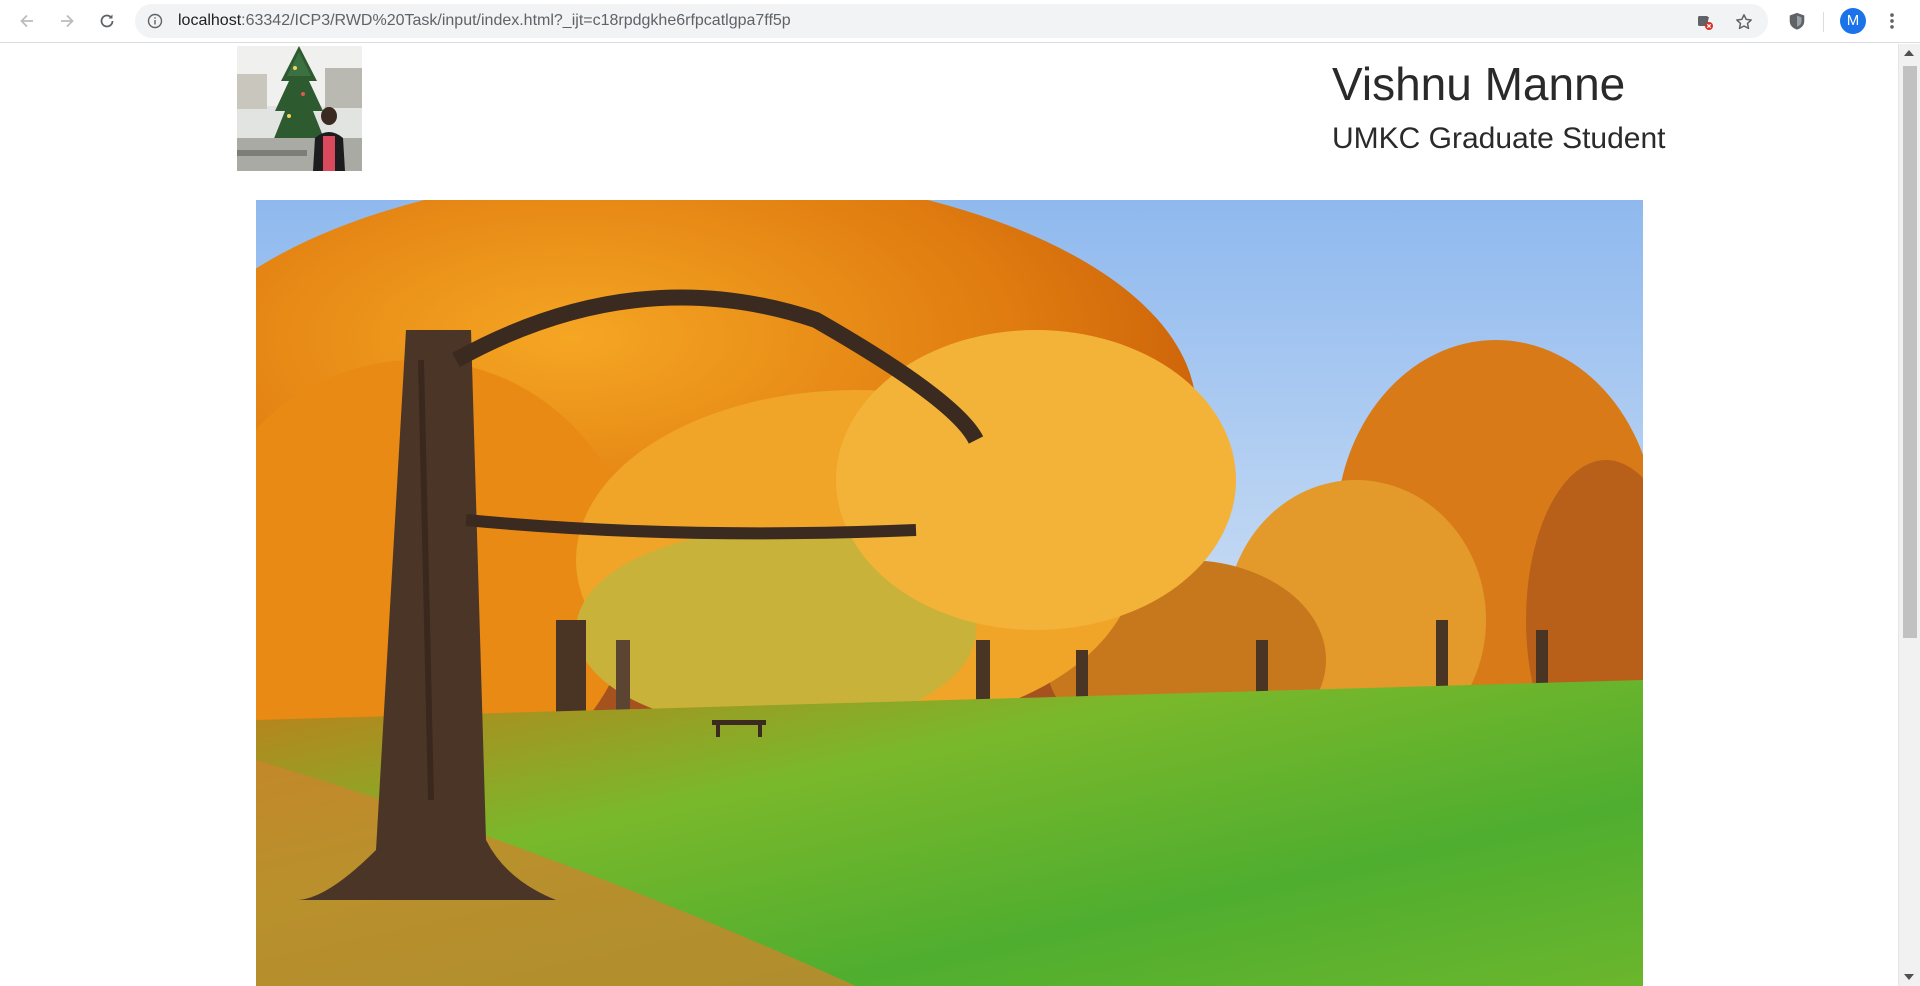 The height and width of the screenshot is (986, 1920). I want to click on vertical-scrollbar, so click(1909, 515).